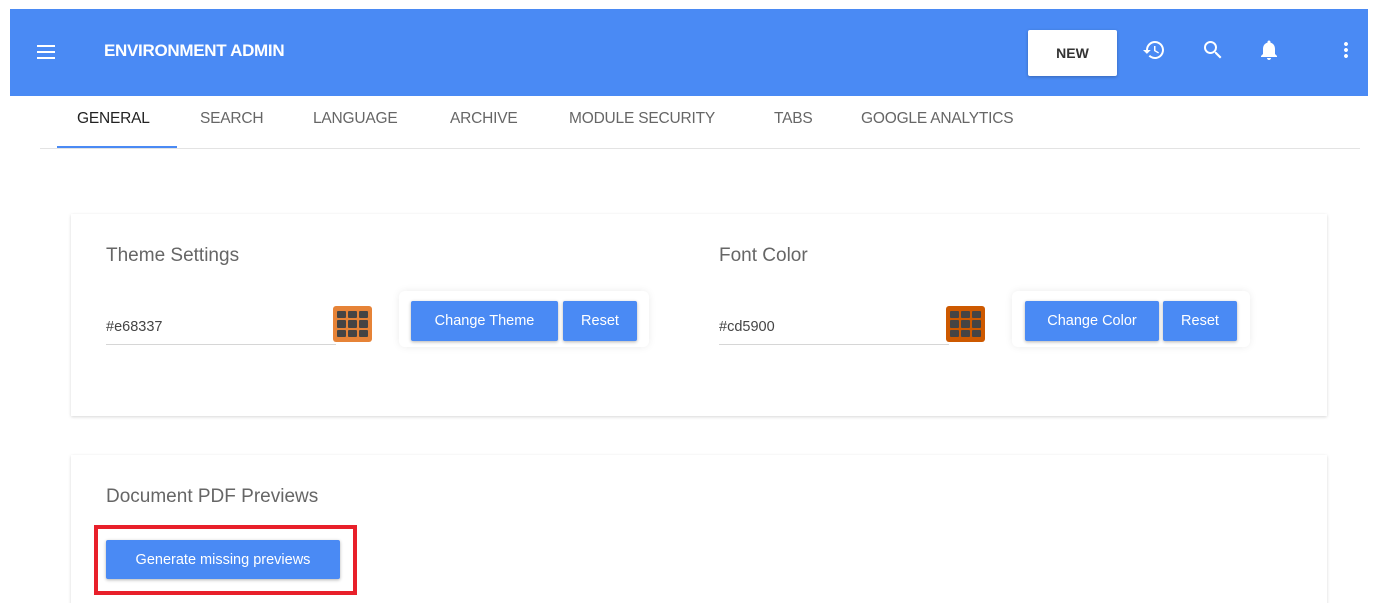  Describe the element at coordinates (223, 559) in the screenshot. I see `generate-previews-button: Generate missing previews` at that location.